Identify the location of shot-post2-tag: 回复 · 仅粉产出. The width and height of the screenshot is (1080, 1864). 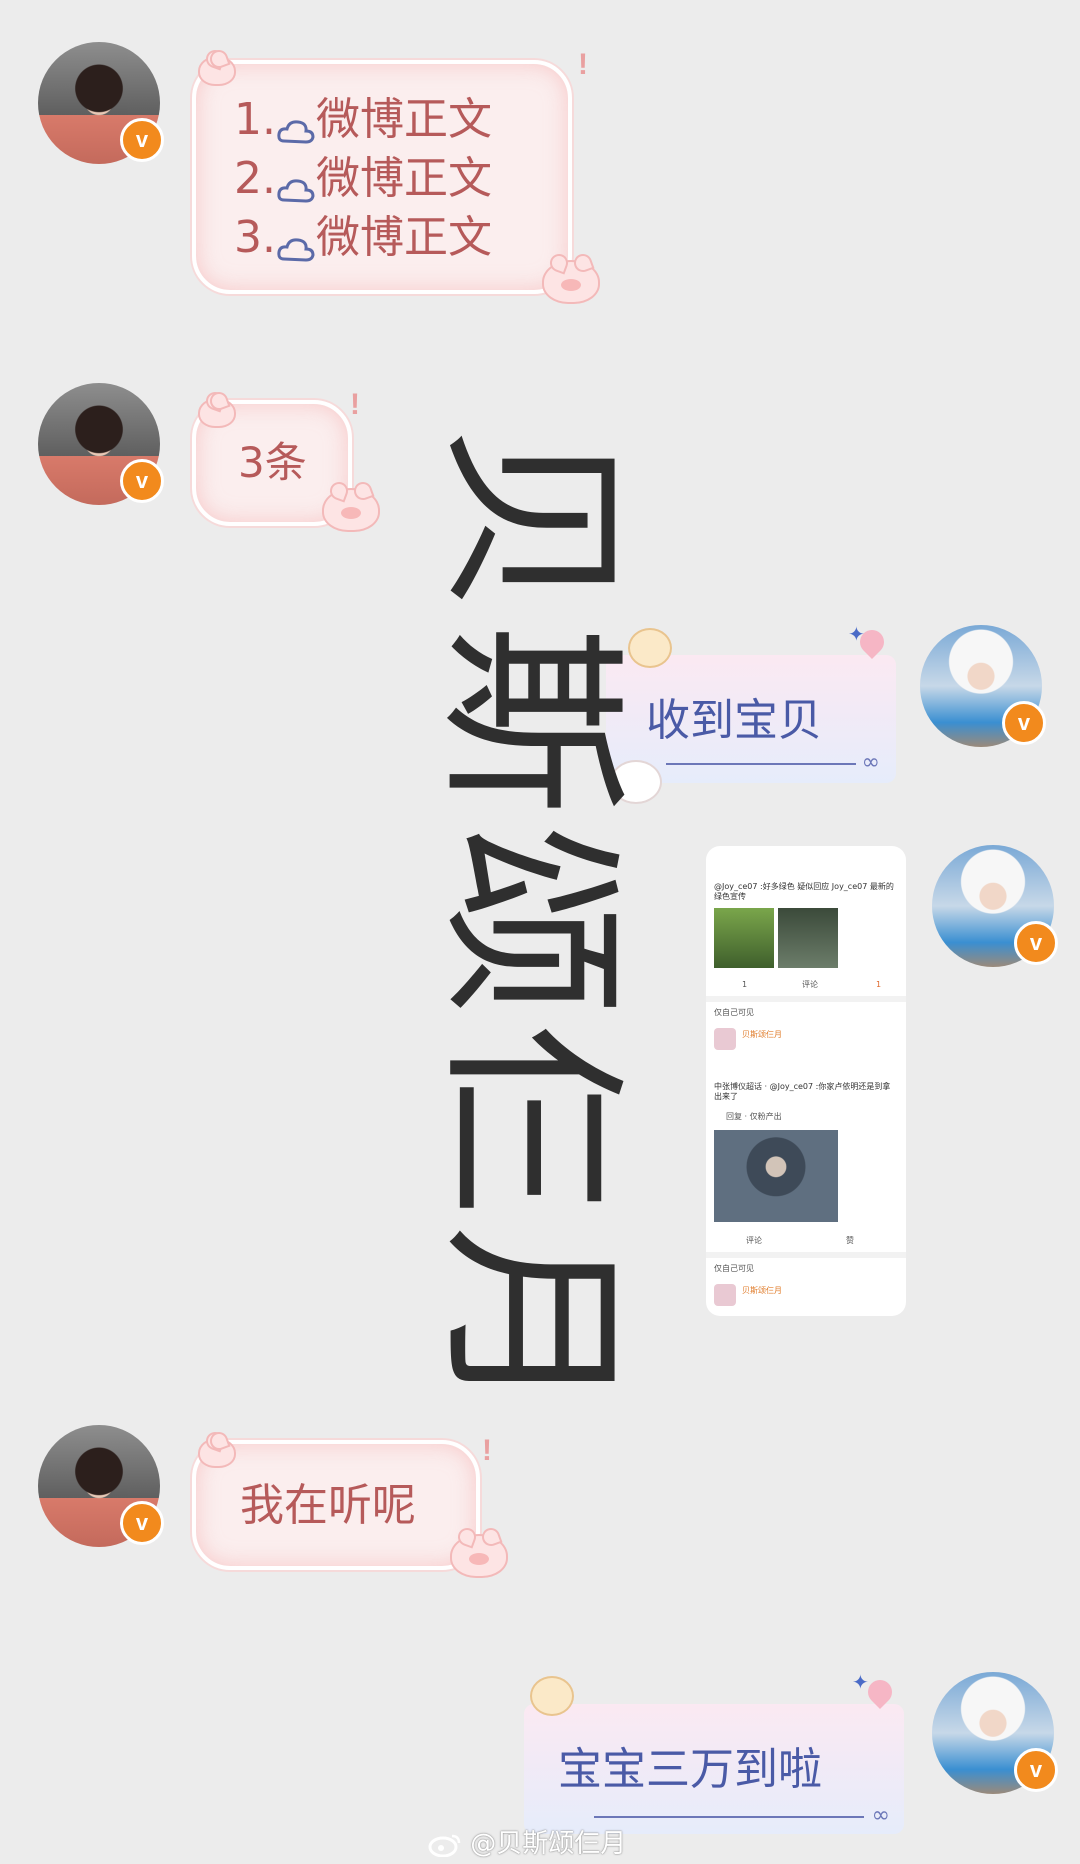
(754, 1116).